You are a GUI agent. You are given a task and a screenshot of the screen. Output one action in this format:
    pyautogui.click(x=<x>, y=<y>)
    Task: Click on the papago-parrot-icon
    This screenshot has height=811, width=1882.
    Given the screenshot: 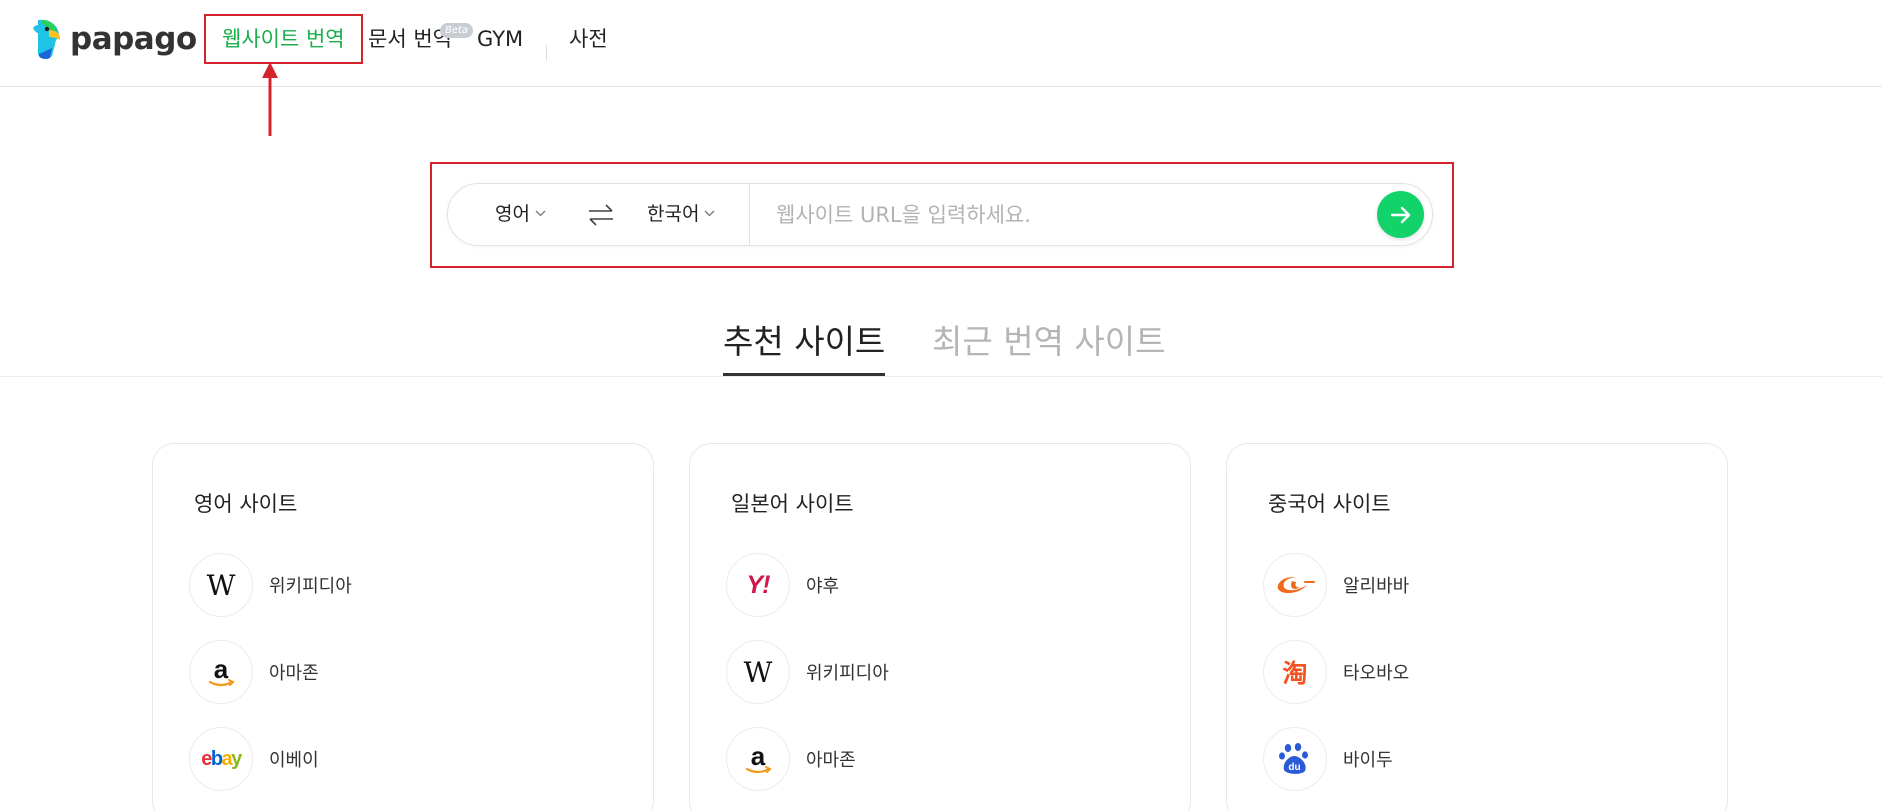 What is the action you would take?
    pyautogui.click(x=47, y=39)
    